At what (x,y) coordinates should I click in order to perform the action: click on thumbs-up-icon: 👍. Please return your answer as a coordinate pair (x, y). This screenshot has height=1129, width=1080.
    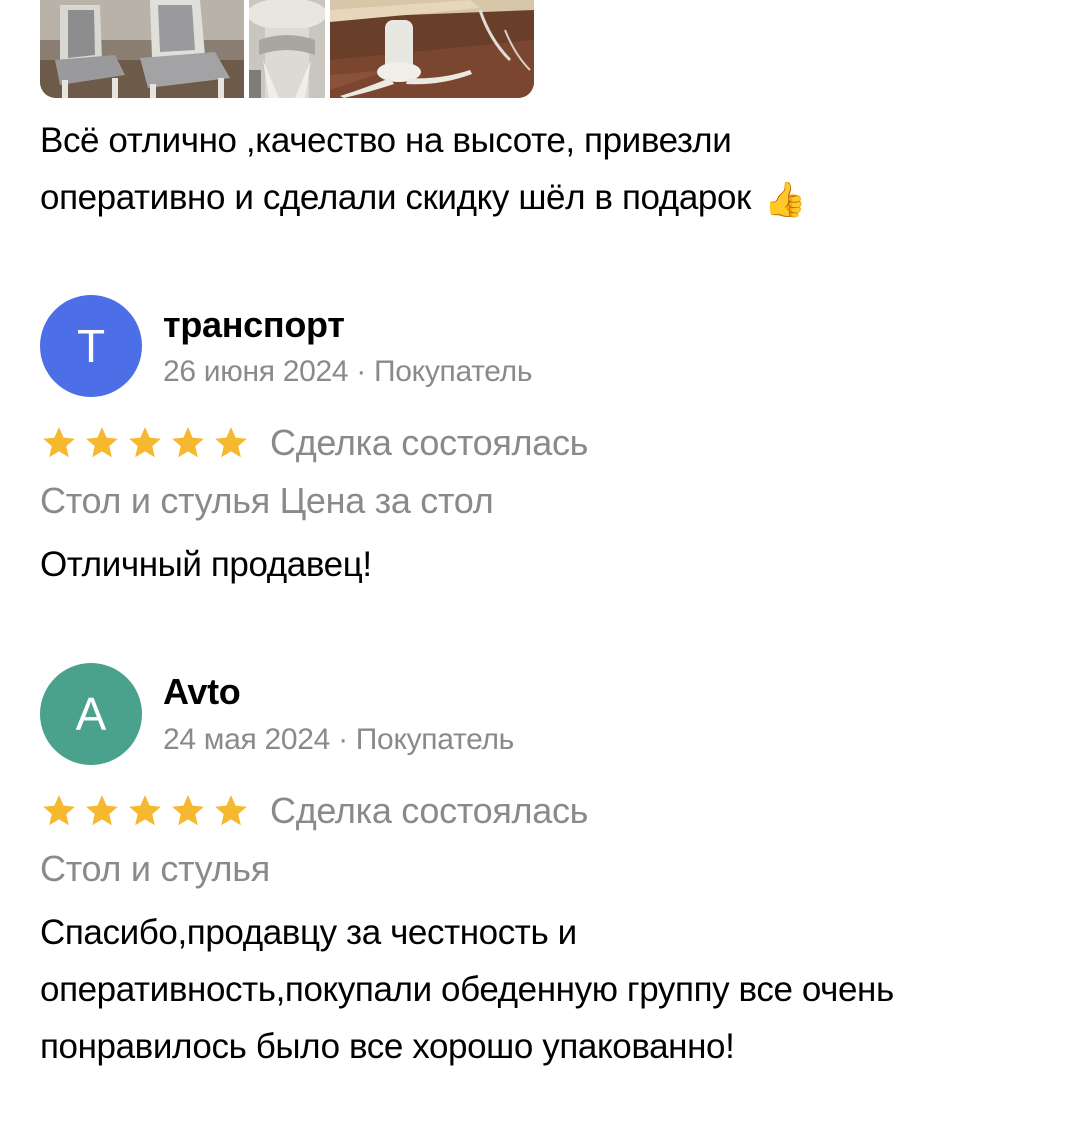
    Looking at the image, I should click on (785, 200).